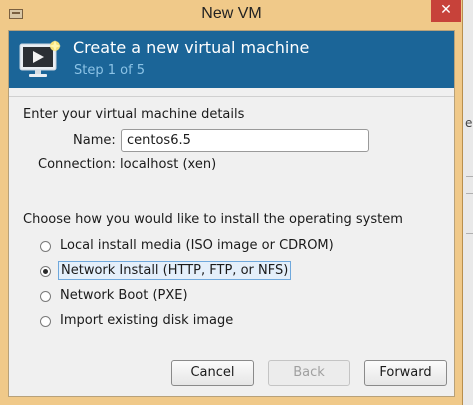 Image resolution: width=473 pixels, height=405 pixels. I want to click on background-text-fragment: e, so click(469, 123).